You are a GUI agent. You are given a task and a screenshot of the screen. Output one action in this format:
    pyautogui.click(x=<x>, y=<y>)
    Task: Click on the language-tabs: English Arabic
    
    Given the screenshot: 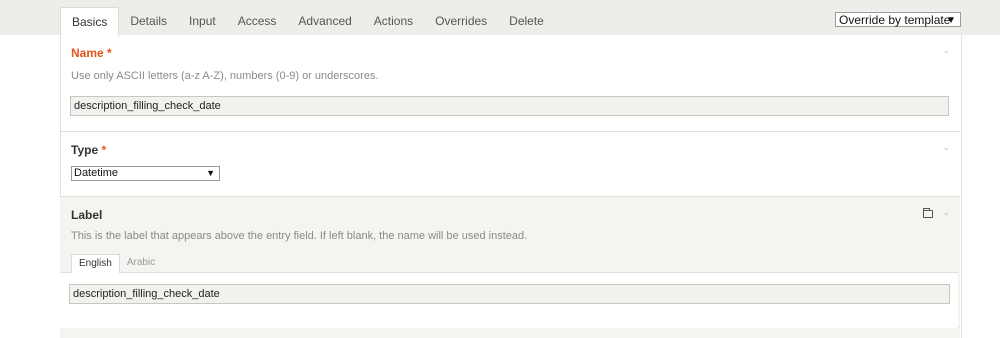 What is the action you would take?
    pyautogui.click(x=116, y=263)
    